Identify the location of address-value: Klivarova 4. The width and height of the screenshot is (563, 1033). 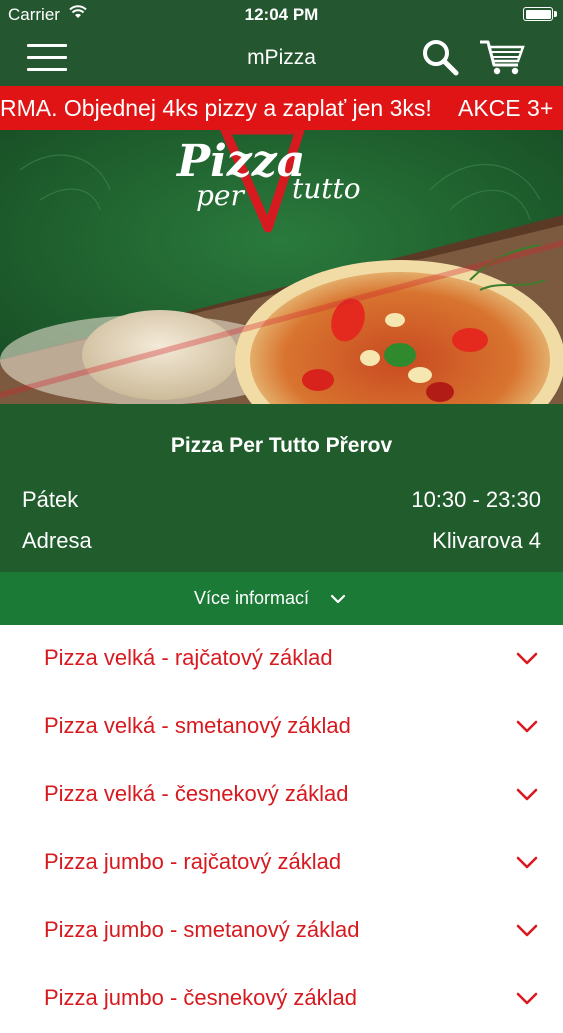
(486, 540).